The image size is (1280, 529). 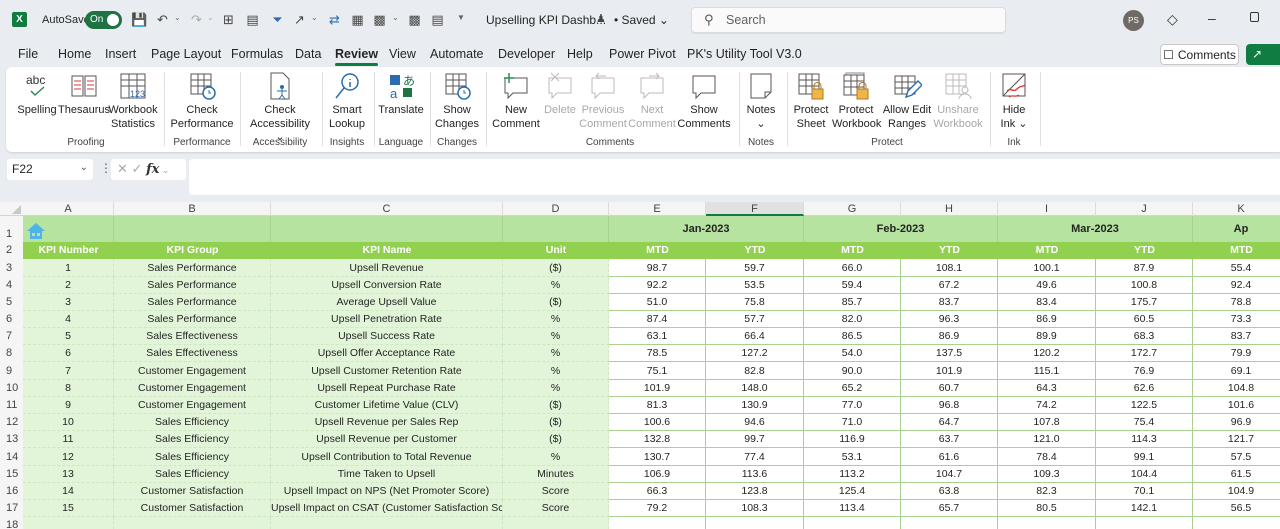 I want to click on table-cell: 59.7, so click(x=755, y=268).